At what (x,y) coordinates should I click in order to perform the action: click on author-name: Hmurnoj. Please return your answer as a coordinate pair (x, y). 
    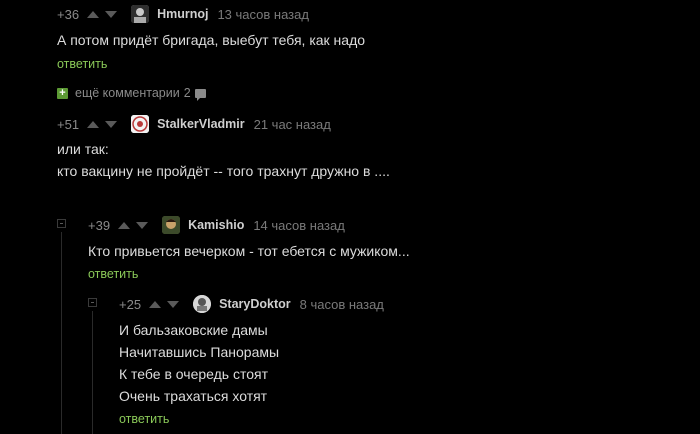
    Looking at the image, I should click on (182, 14).